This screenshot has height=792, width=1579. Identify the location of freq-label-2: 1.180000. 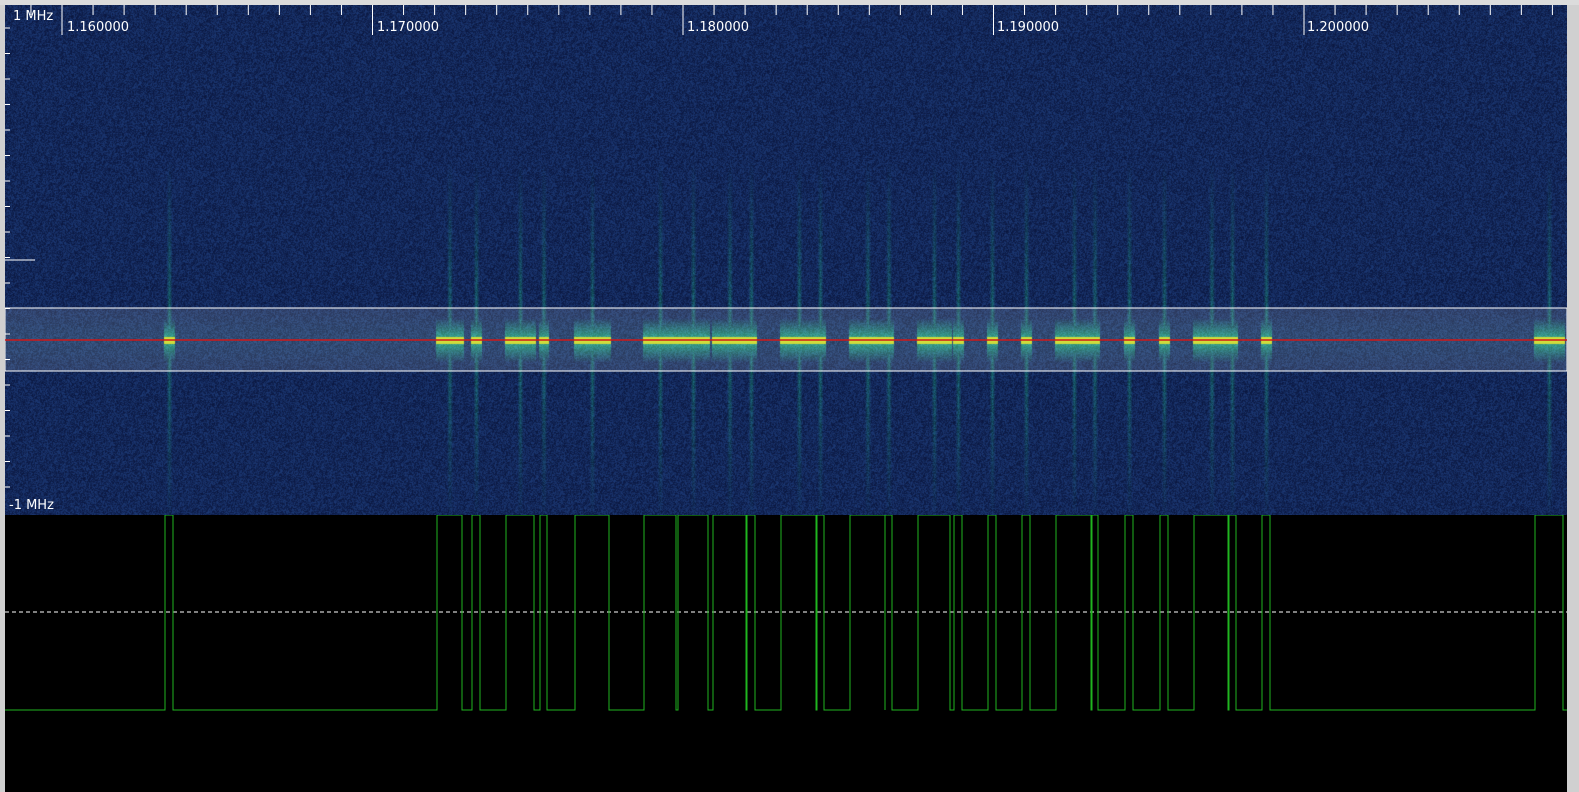
(718, 27).